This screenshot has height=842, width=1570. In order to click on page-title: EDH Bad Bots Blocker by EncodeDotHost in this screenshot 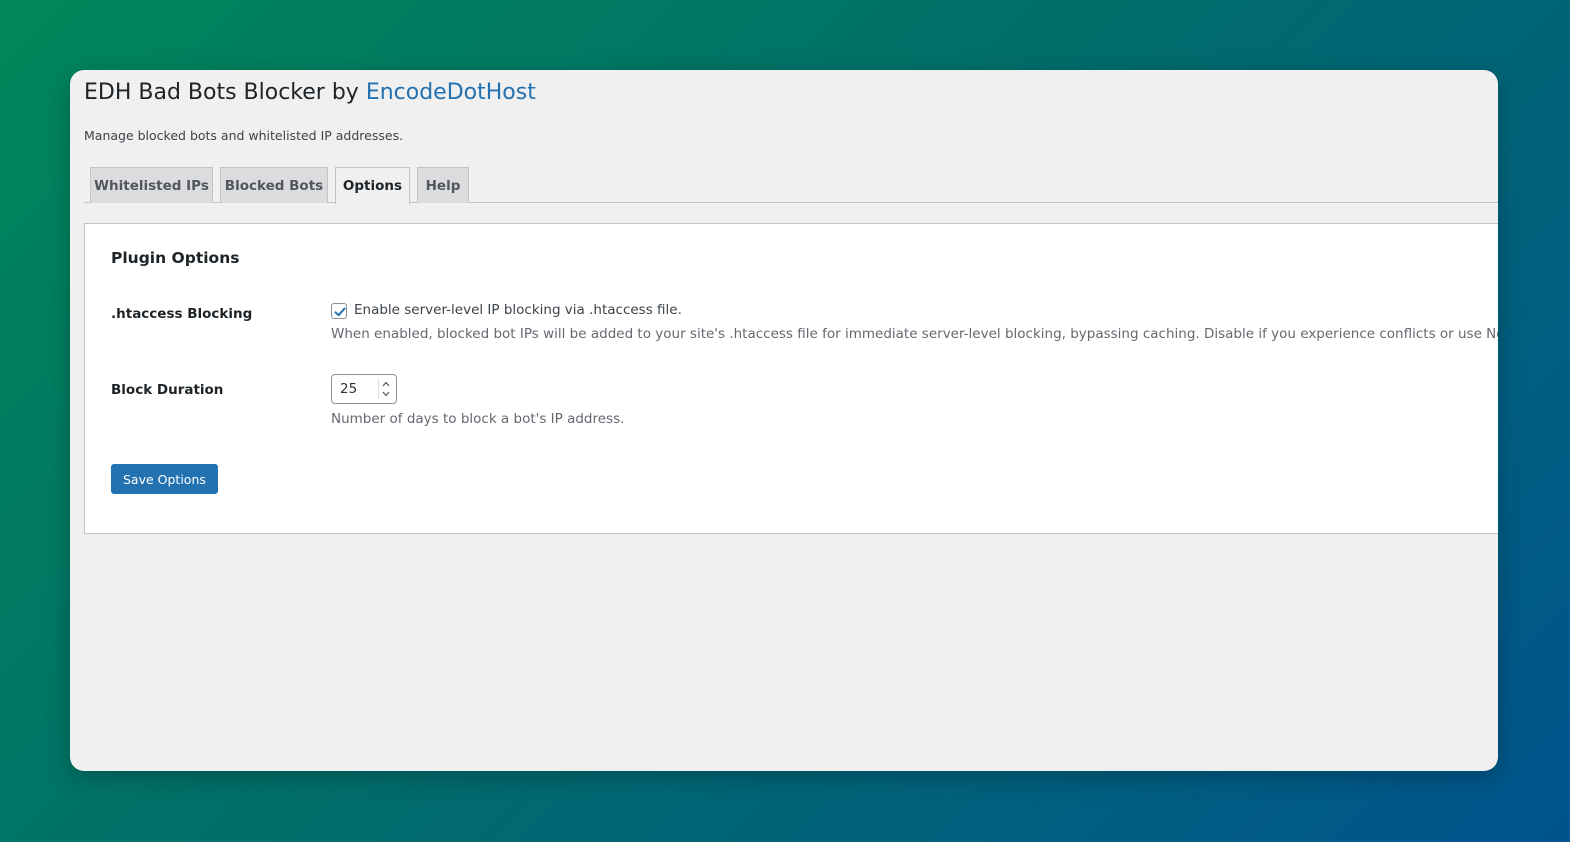, I will do `click(310, 92)`.